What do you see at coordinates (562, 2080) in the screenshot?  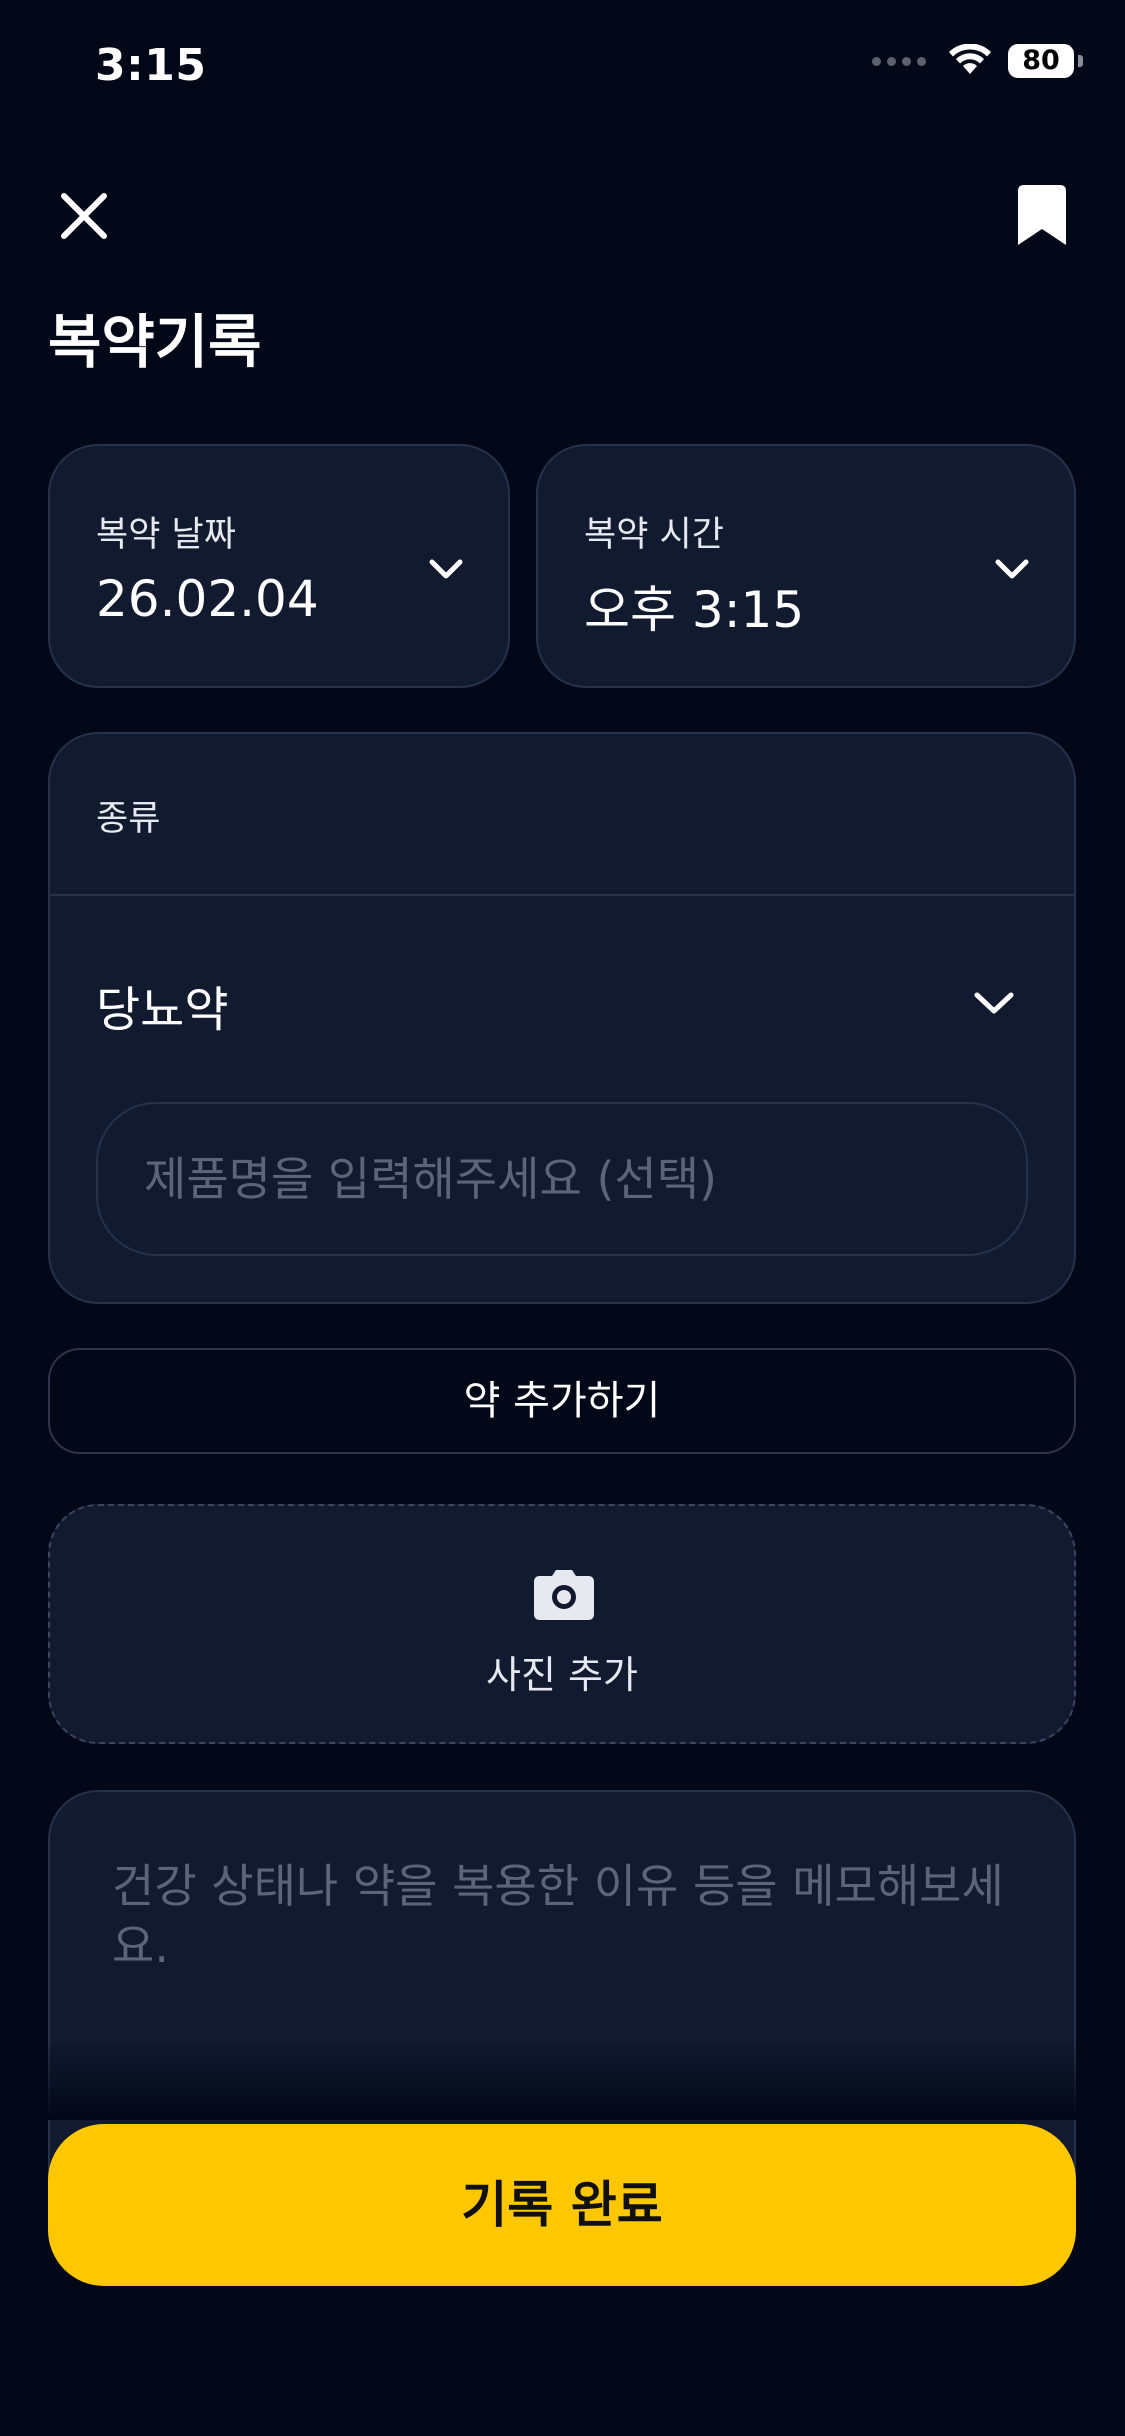 I see `memo-fade` at bounding box center [562, 2080].